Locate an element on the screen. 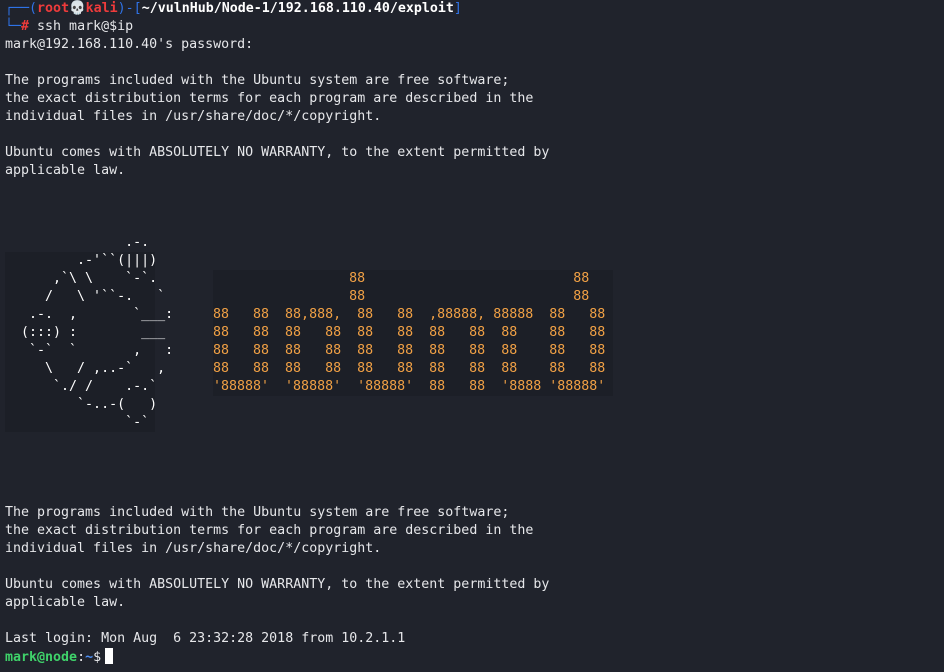 The image size is (944, 672). prompt-sep: : is located at coordinates (81, 657).